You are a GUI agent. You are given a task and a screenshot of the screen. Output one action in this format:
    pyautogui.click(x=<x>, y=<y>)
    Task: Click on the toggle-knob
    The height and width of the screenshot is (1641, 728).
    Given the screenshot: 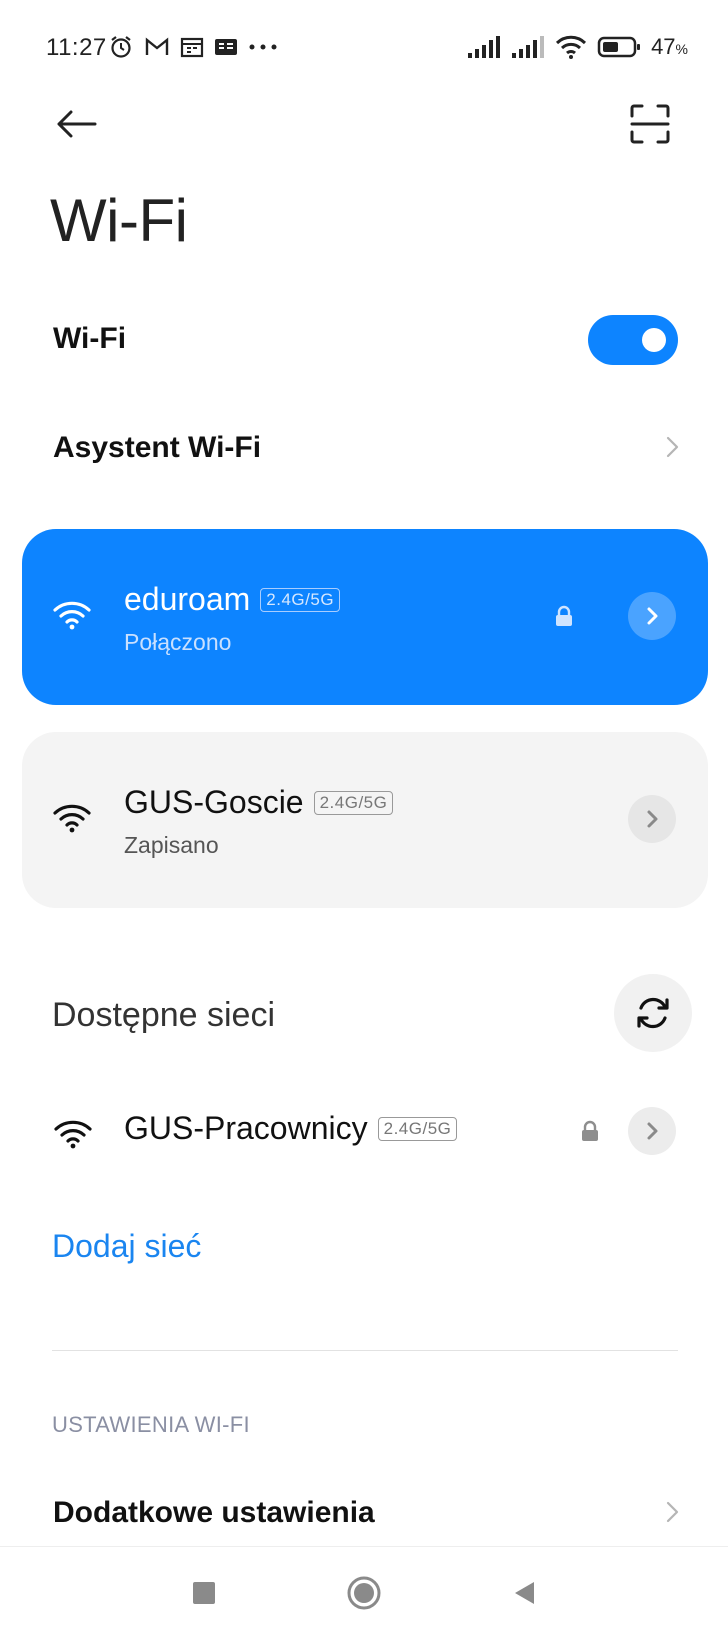 What is the action you would take?
    pyautogui.click(x=654, y=340)
    